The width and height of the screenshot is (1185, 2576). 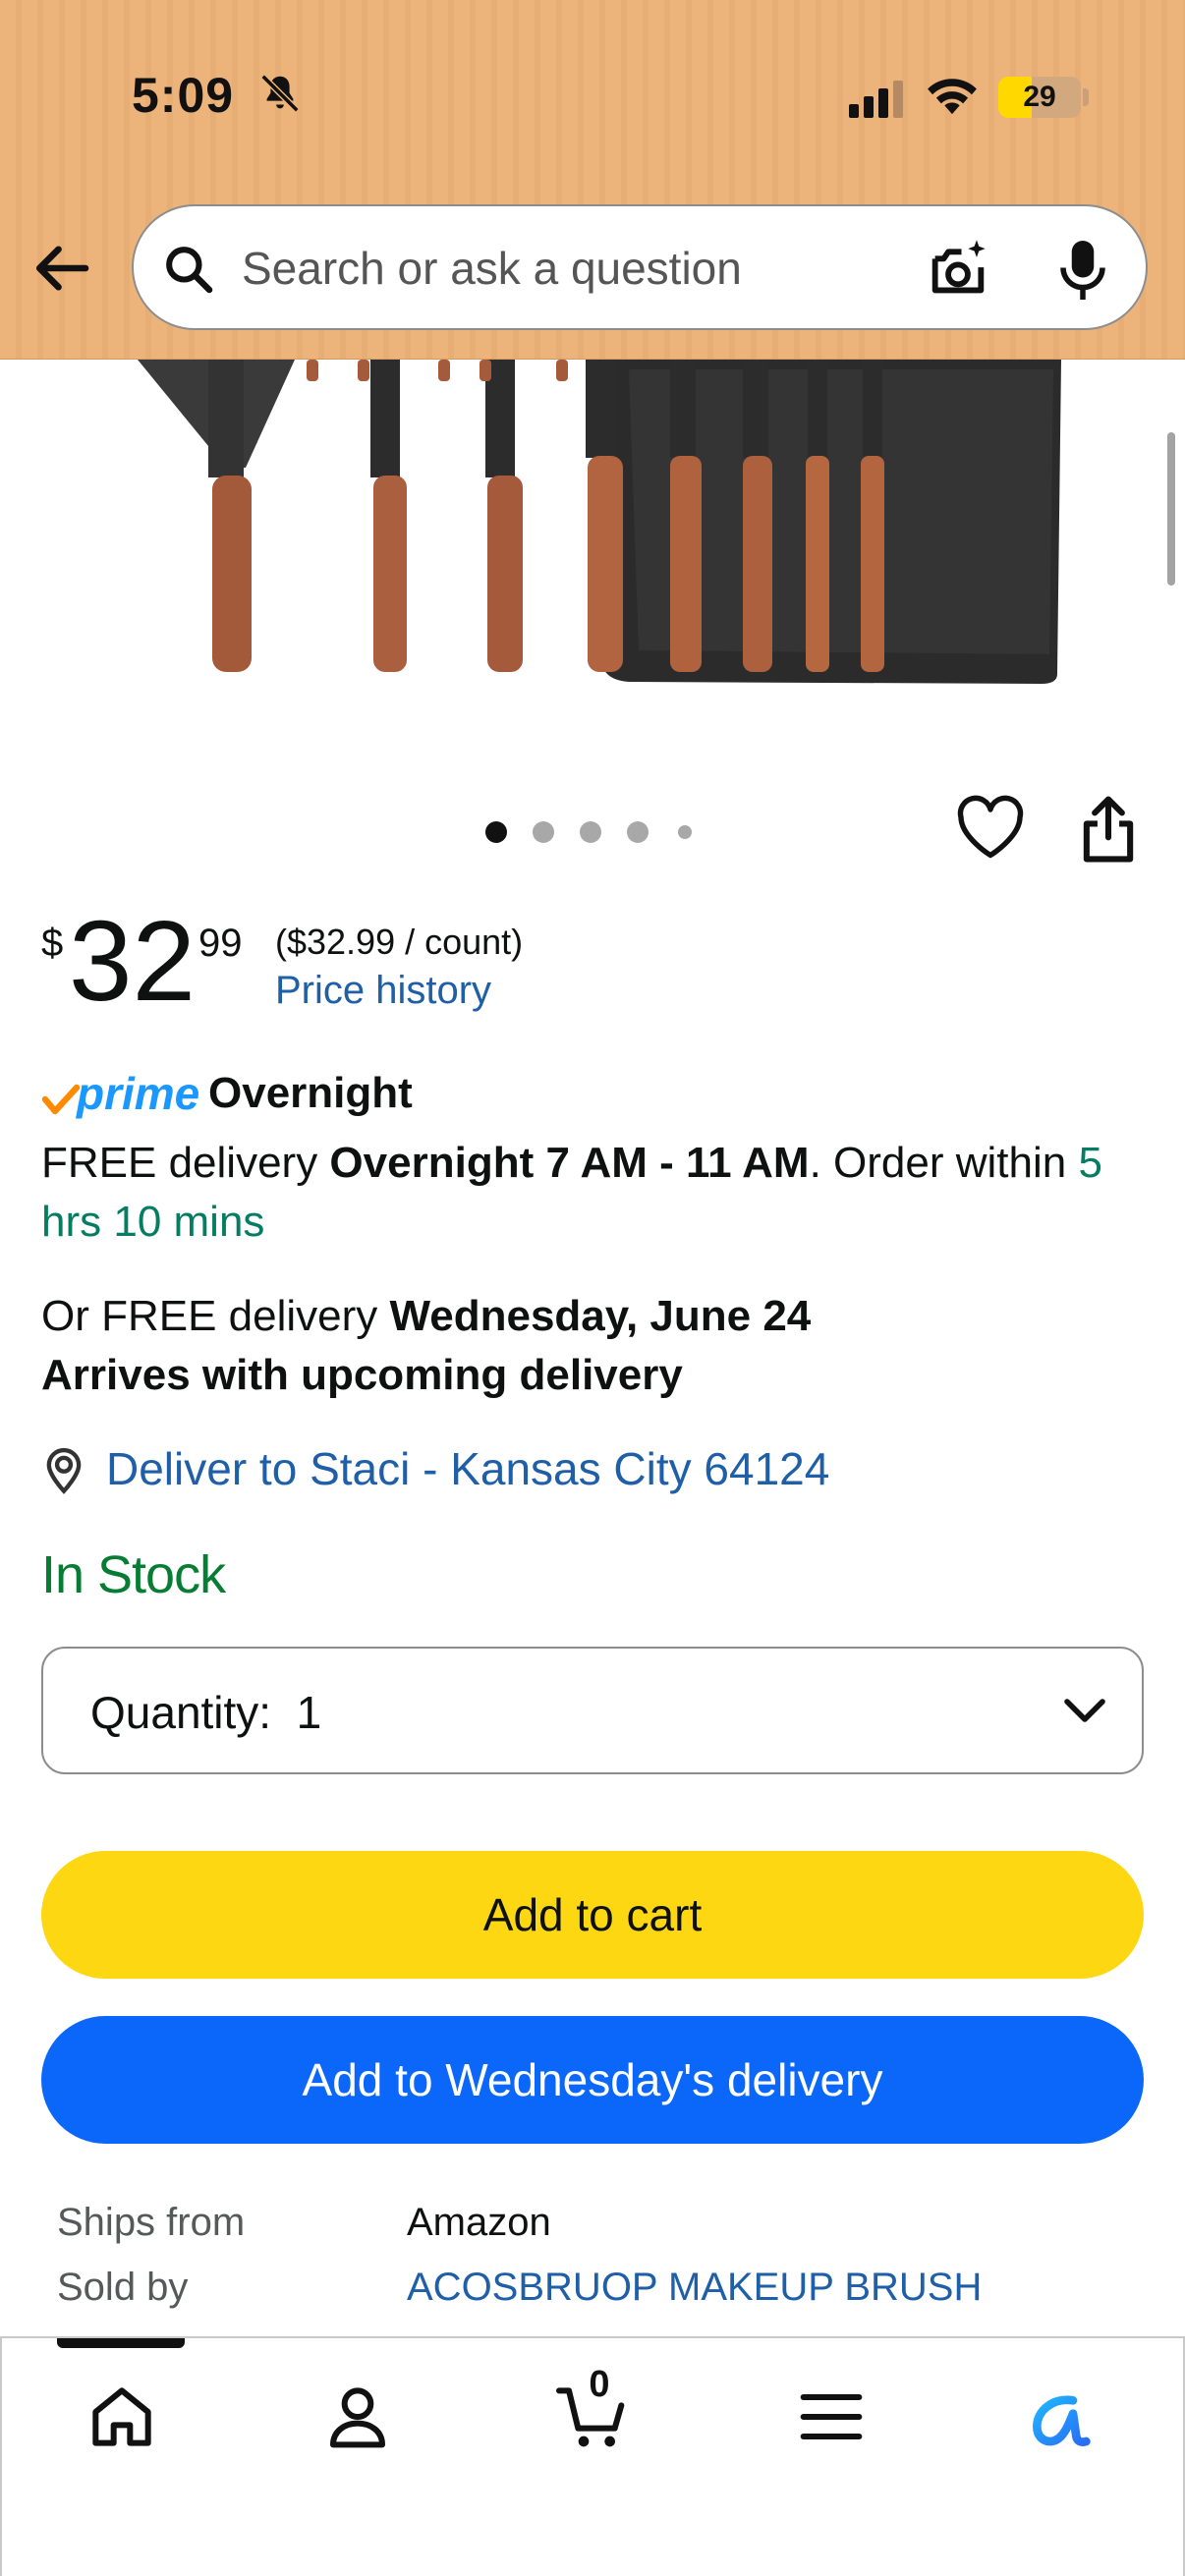 I want to click on prime-badge: prime Overnight, so click(x=336, y=1094).